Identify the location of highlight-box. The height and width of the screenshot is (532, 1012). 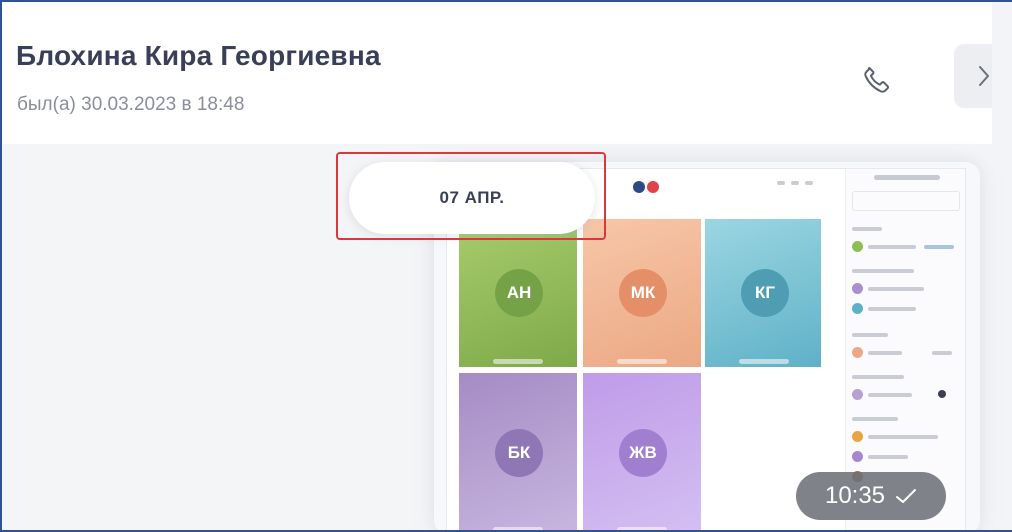
(471, 196).